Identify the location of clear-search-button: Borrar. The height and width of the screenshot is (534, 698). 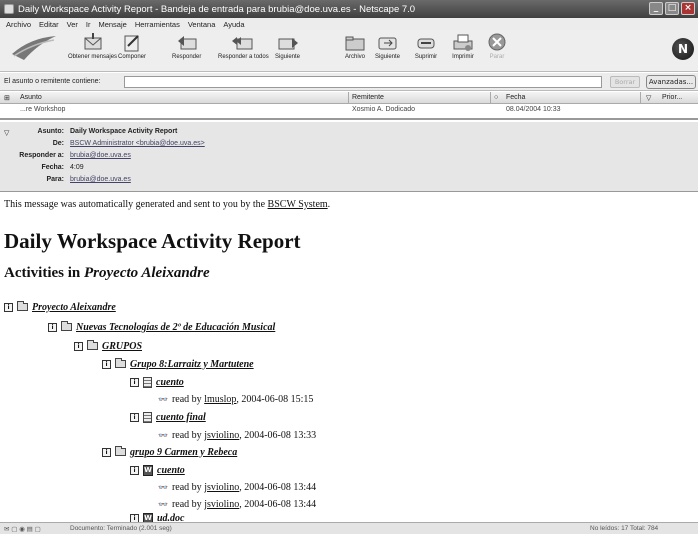
(625, 82).